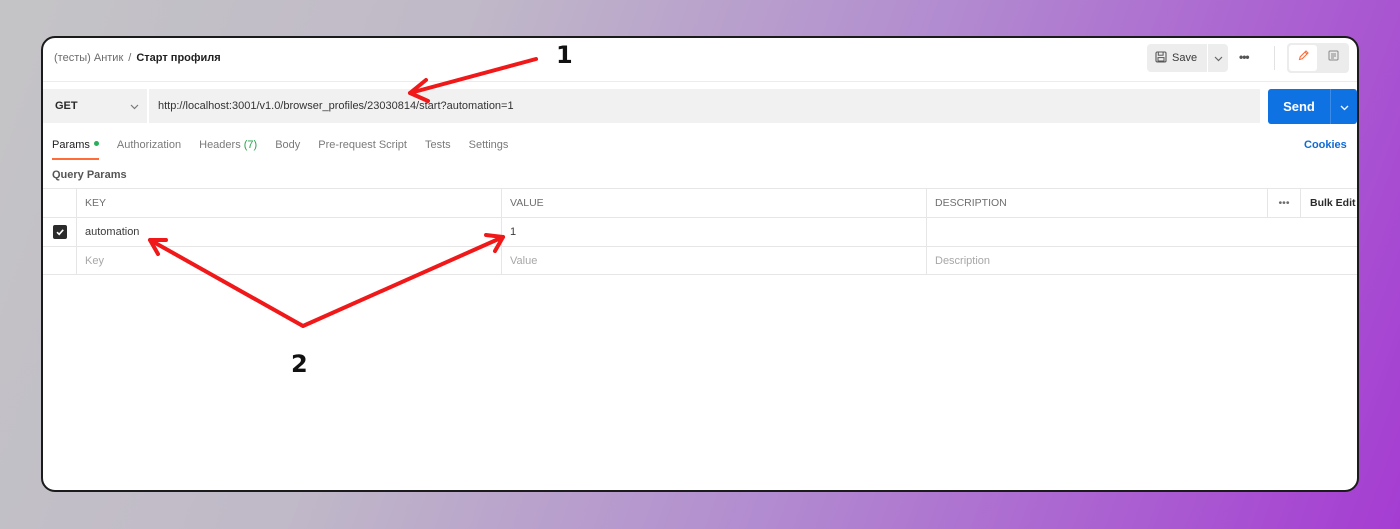  I want to click on pencil-icon, so click(1303, 58).